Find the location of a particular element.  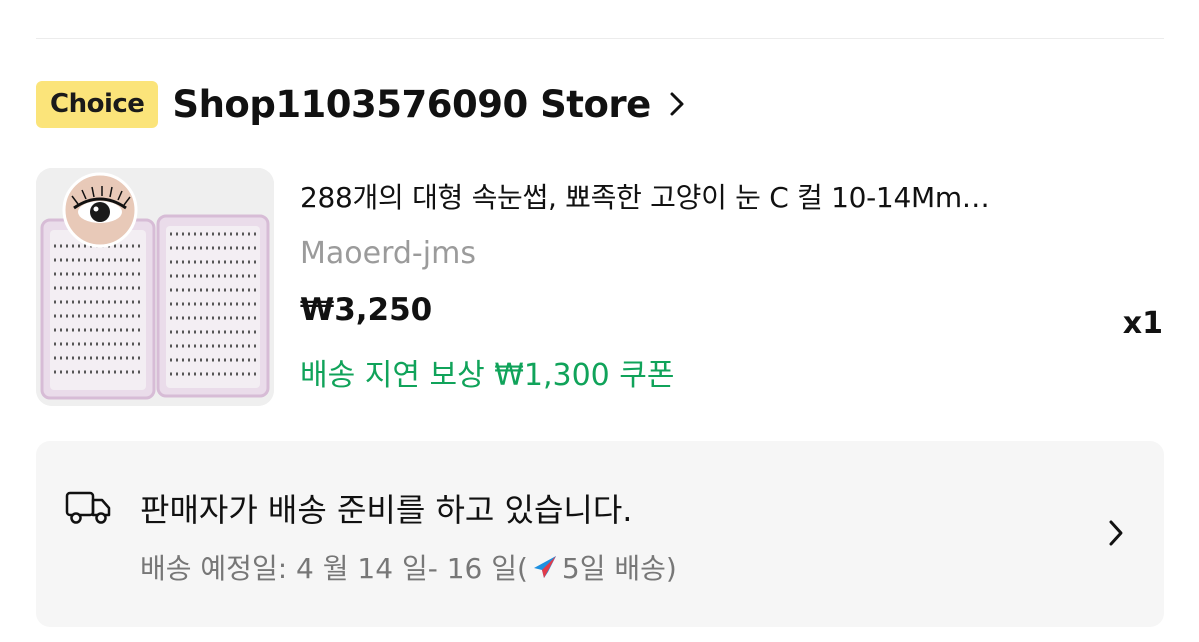

airplane-icon is located at coordinates (545, 570).